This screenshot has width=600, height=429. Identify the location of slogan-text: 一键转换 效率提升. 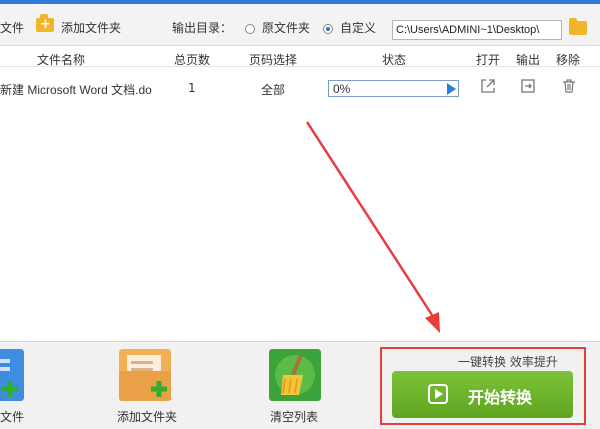
(508, 362).